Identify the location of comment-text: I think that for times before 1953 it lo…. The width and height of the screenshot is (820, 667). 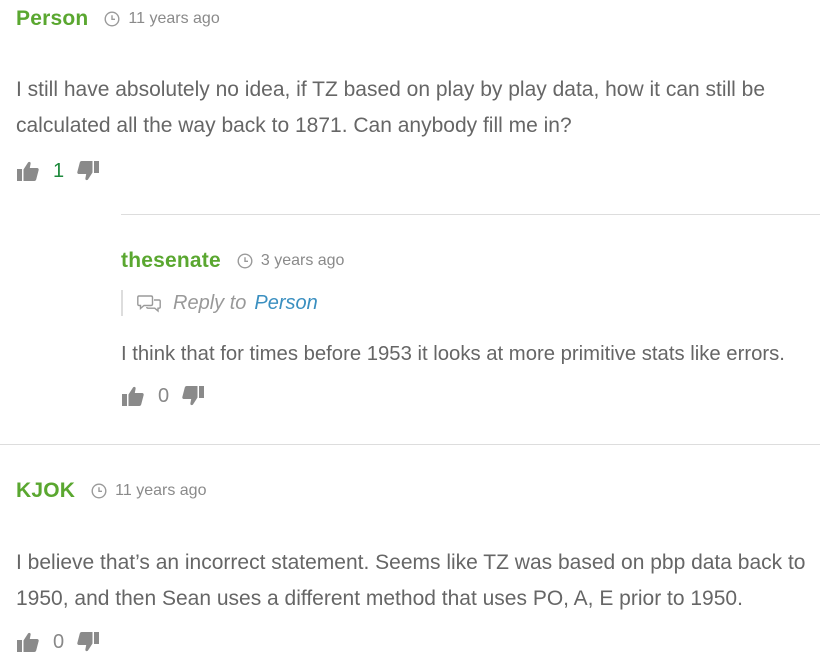
(453, 354).